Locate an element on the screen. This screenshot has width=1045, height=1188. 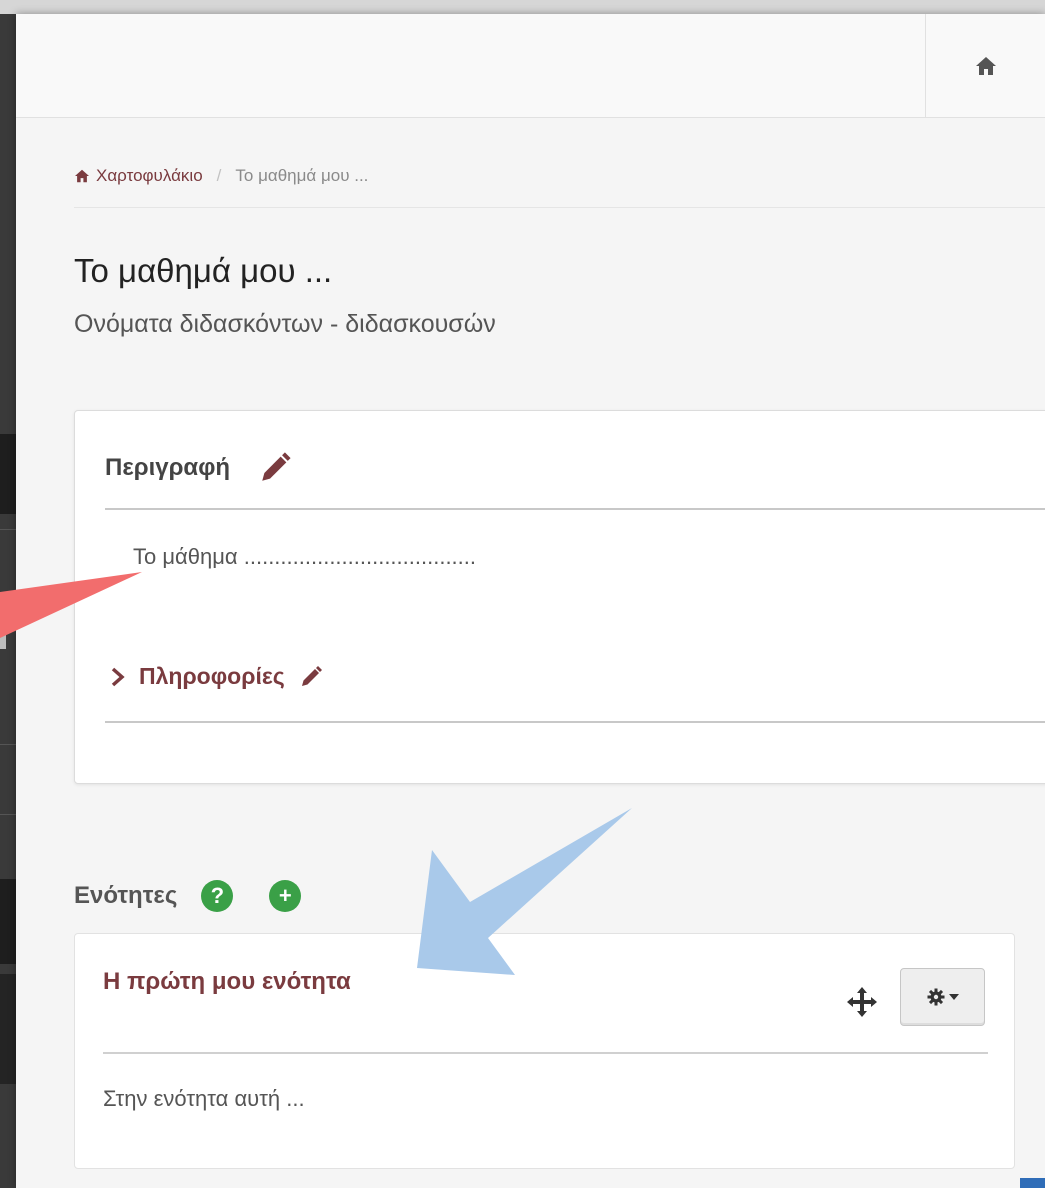
unit-divider is located at coordinates (545, 1053).